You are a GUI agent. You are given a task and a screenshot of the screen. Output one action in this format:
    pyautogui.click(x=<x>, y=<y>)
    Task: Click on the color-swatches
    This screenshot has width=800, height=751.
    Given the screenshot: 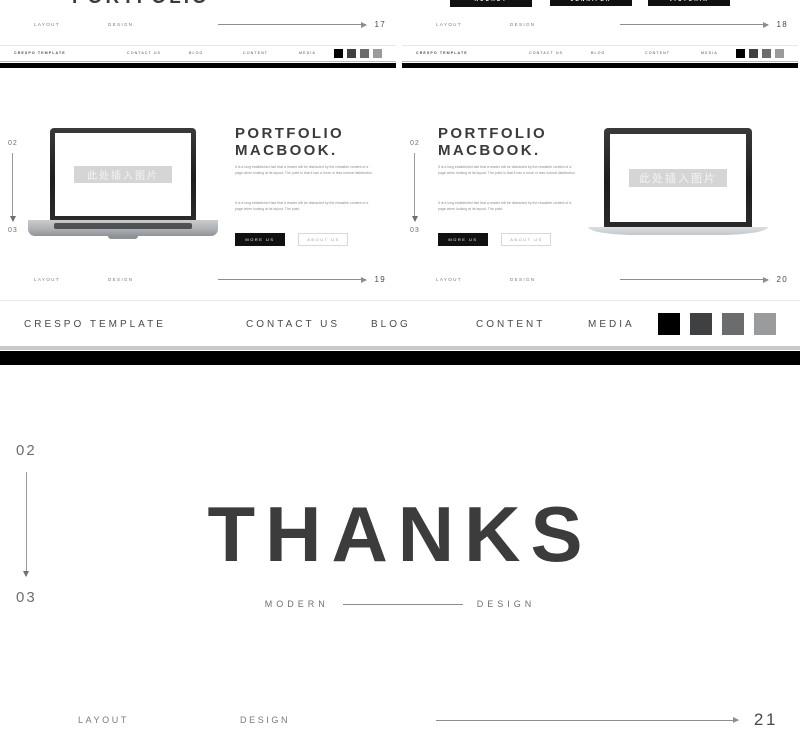 What is the action you would take?
    pyautogui.click(x=712, y=324)
    